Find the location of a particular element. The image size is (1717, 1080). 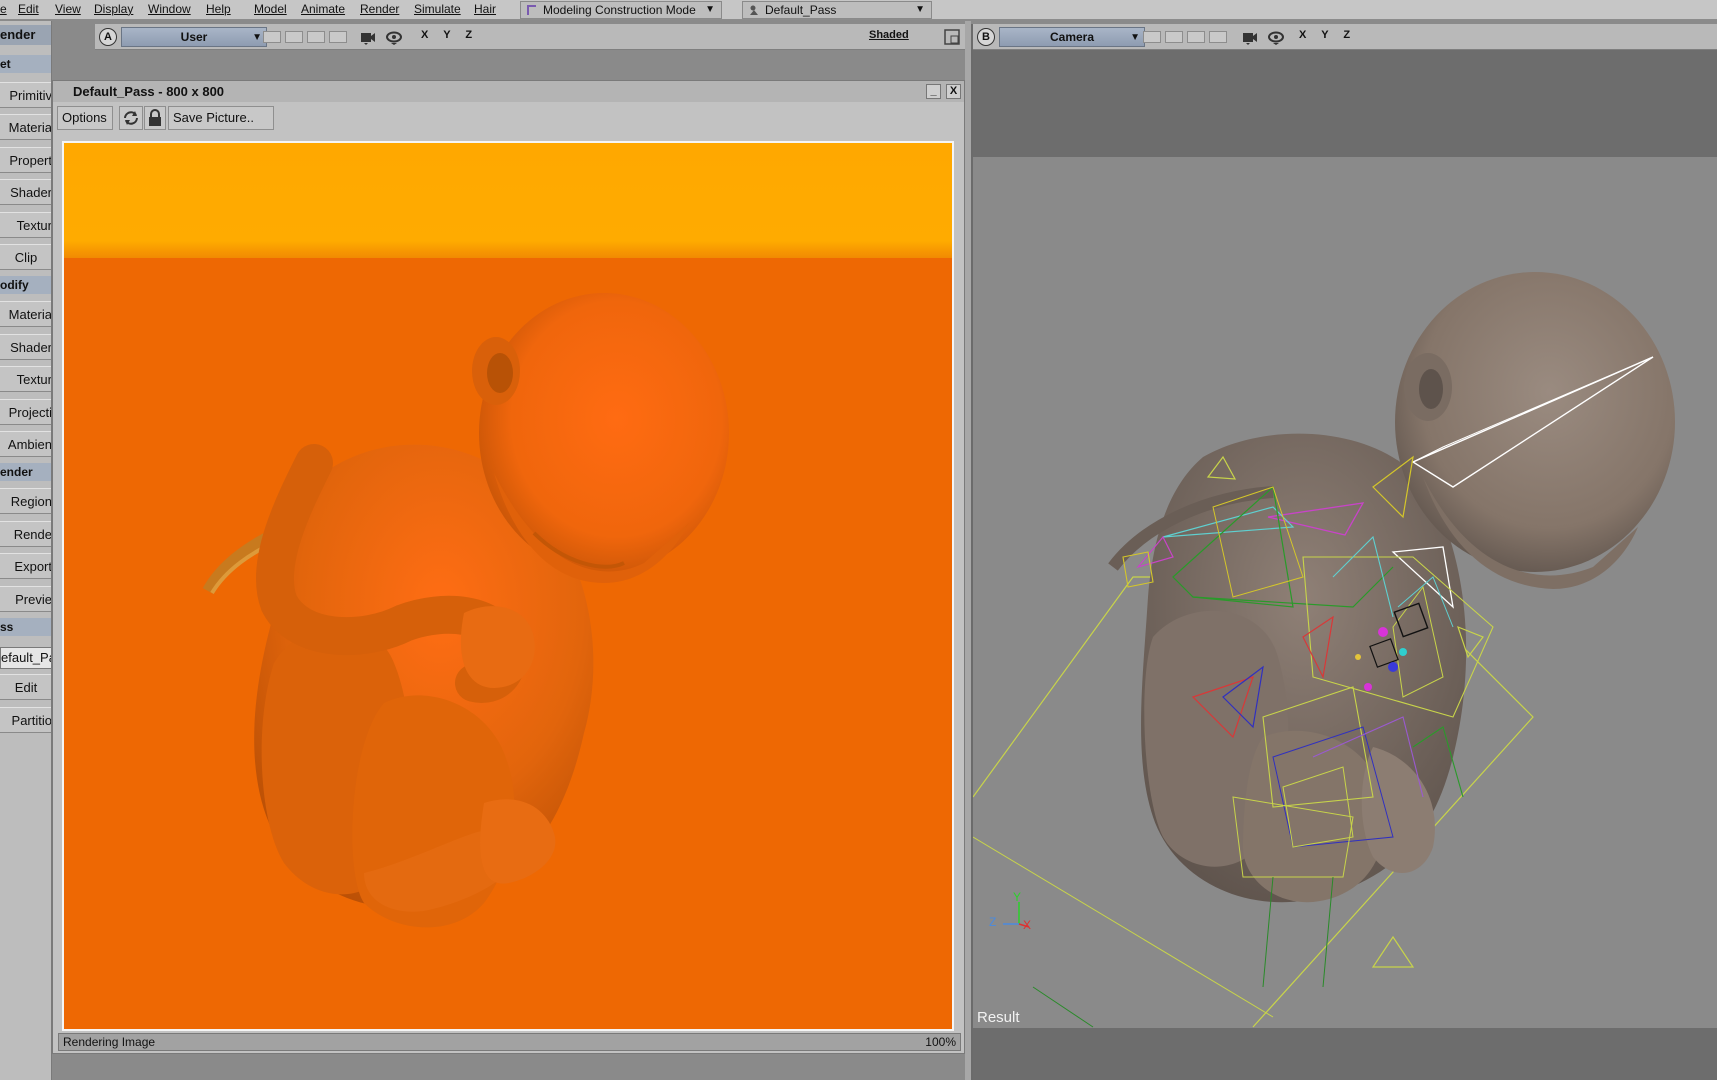

btn-pass-edit: Edit is located at coordinates (25, 687).